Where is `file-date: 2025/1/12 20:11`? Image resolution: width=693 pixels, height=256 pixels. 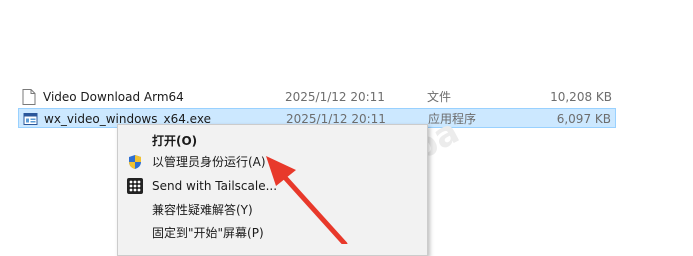 file-date: 2025/1/12 20:11 is located at coordinates (335, 97).